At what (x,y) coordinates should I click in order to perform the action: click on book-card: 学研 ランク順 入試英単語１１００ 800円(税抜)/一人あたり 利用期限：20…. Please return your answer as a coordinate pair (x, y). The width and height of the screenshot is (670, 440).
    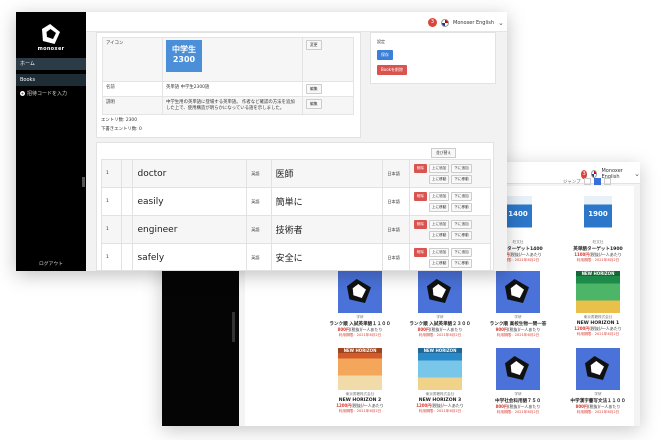
    Looking at the image, I should click on (360, 304).